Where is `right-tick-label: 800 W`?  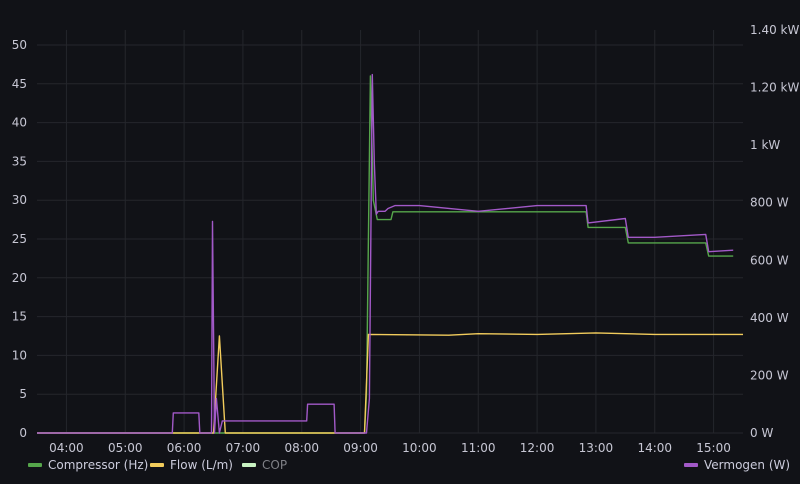
right-tick-label: 800 W is located at coordinates (769, 203).